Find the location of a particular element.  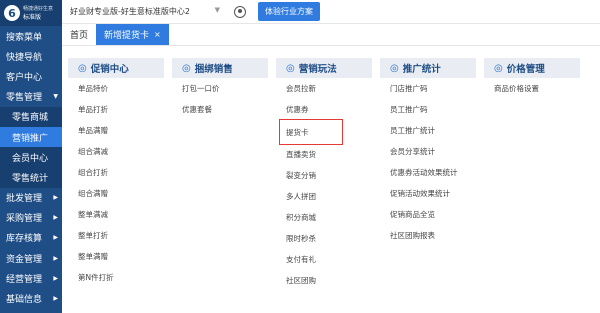

price-icon: ◎ is located at coordinates (498, 68).